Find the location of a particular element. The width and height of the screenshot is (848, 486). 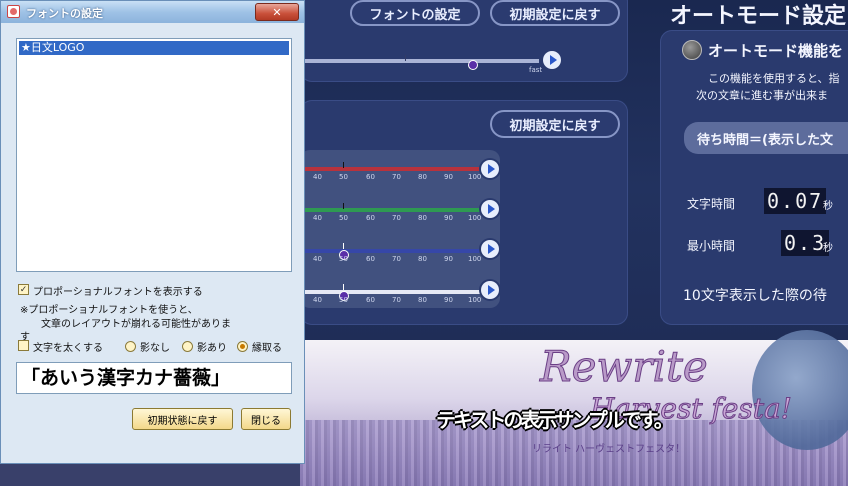

banner-subtitle: リライト ハーヴェストフェスタ！ is located at coordinates (609, 449).